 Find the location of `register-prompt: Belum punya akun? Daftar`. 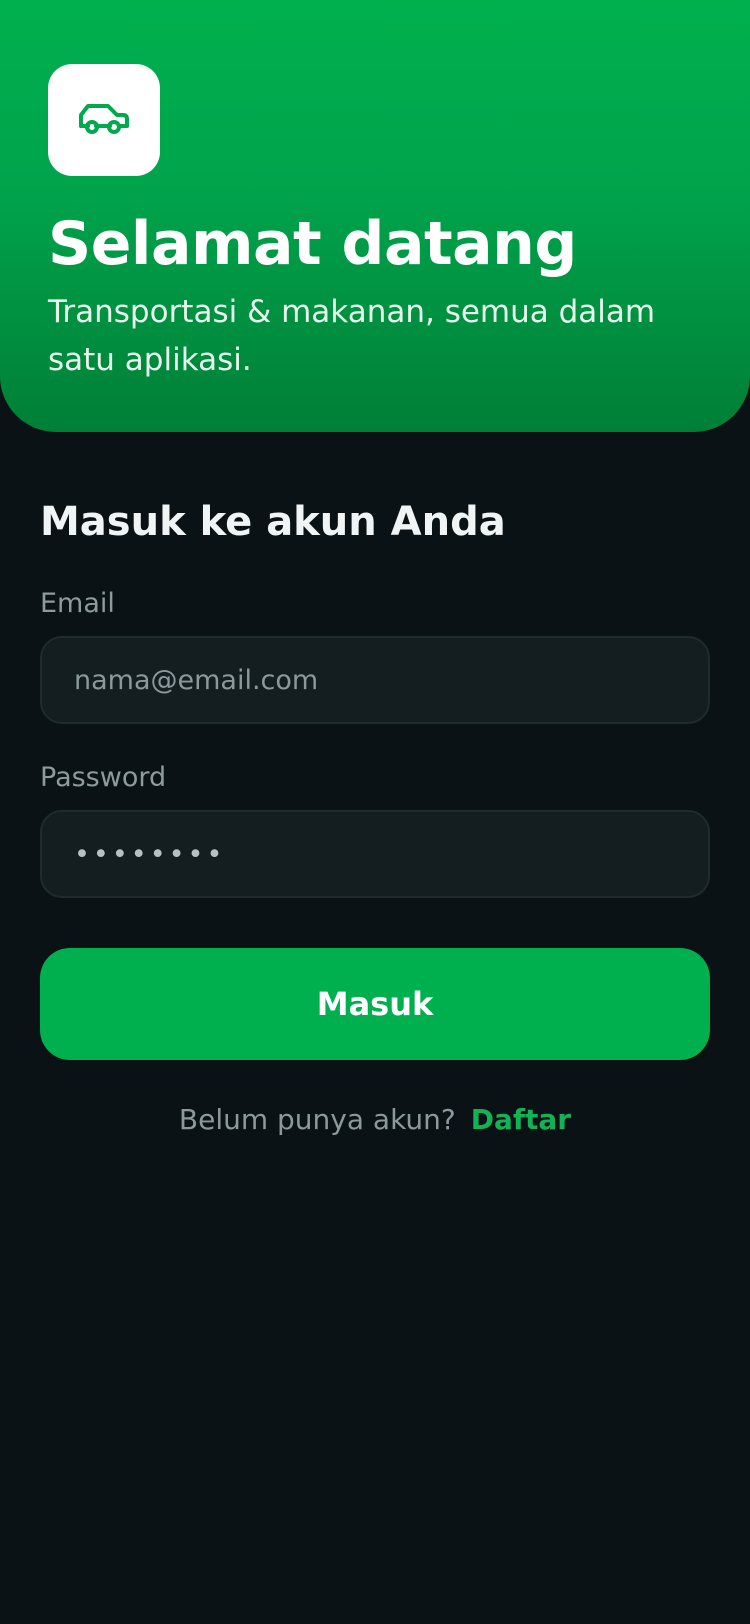

register-prompt: Belum punya akun? Daftar is located at coordinates (375, 1120).